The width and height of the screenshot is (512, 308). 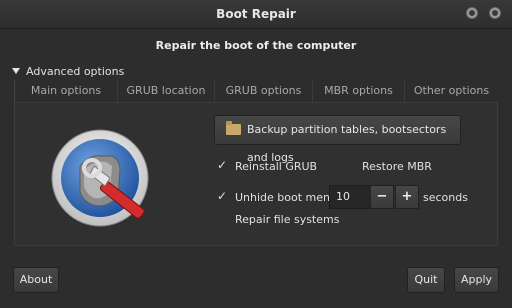 I want to click on boot-menu-seconds-input: 10, so click(x=350, y=197).